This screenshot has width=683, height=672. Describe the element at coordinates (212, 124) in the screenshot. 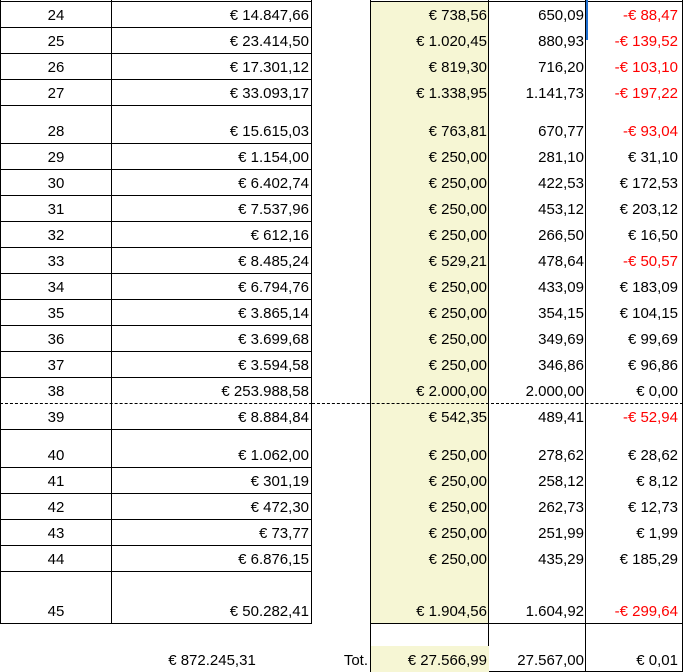

I see `amount-cell: € 15.615,03` at that location.